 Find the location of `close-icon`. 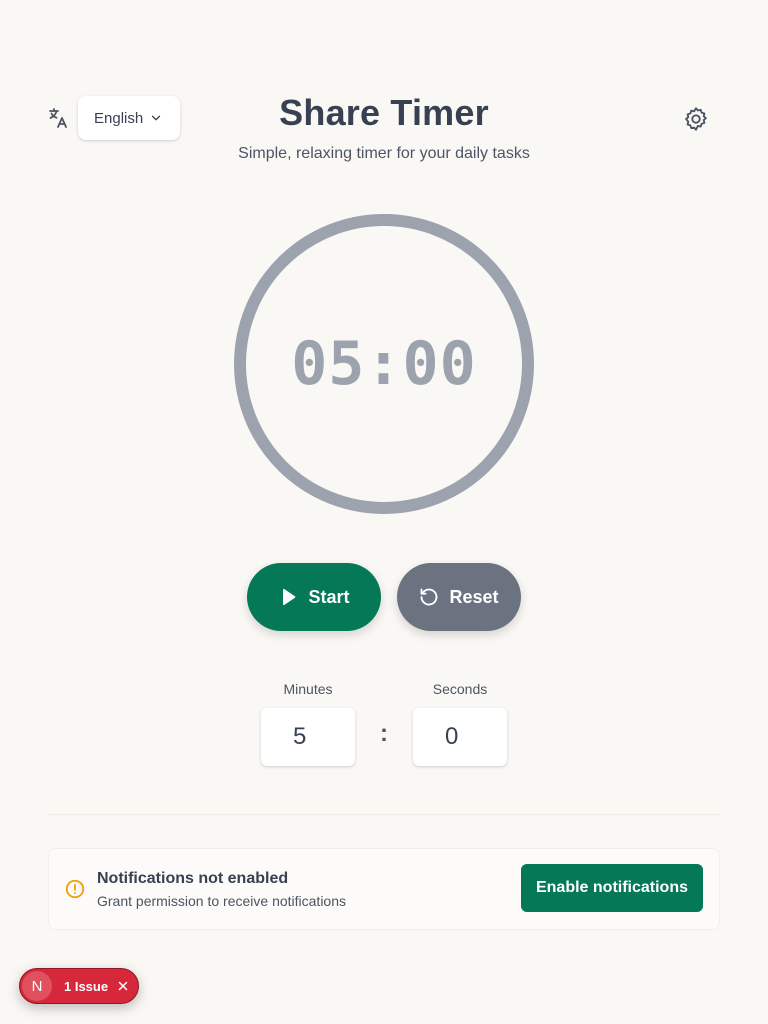

close-icon is located at coordinates (123, 986).